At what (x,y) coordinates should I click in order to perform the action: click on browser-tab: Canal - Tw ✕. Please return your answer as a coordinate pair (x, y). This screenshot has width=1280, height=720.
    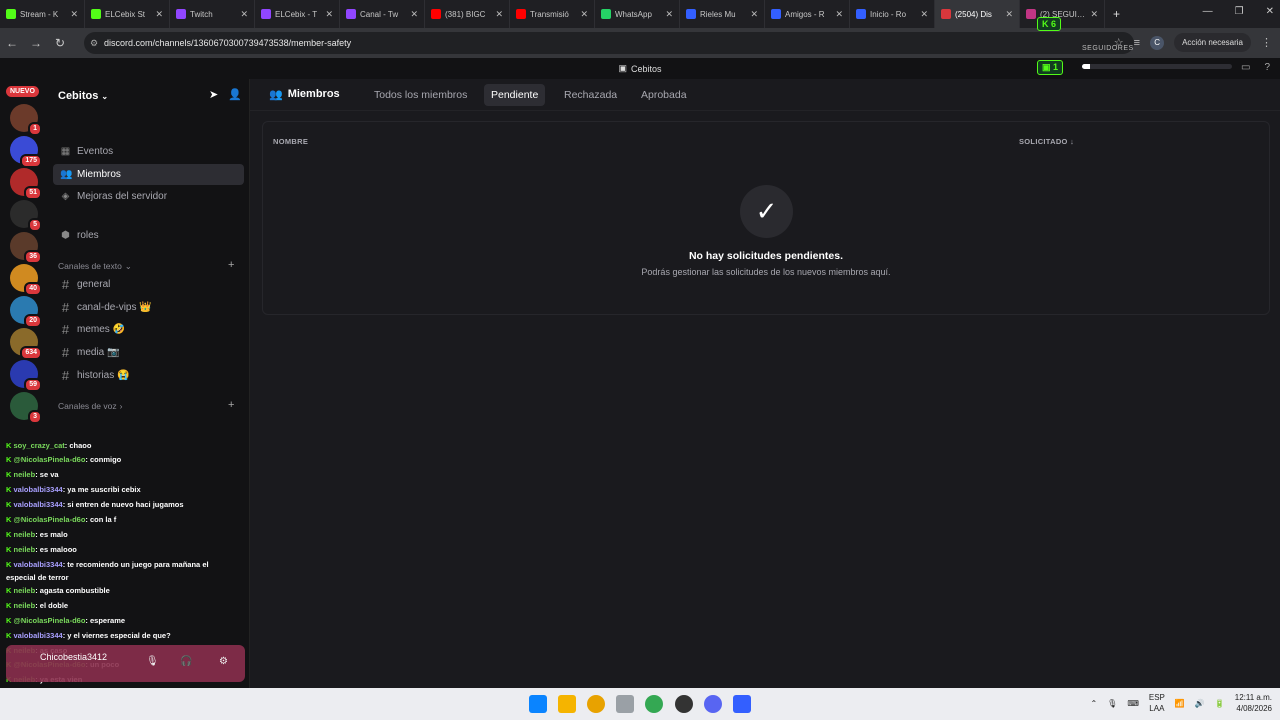
    Looking at the image, I should click on (382, 14).